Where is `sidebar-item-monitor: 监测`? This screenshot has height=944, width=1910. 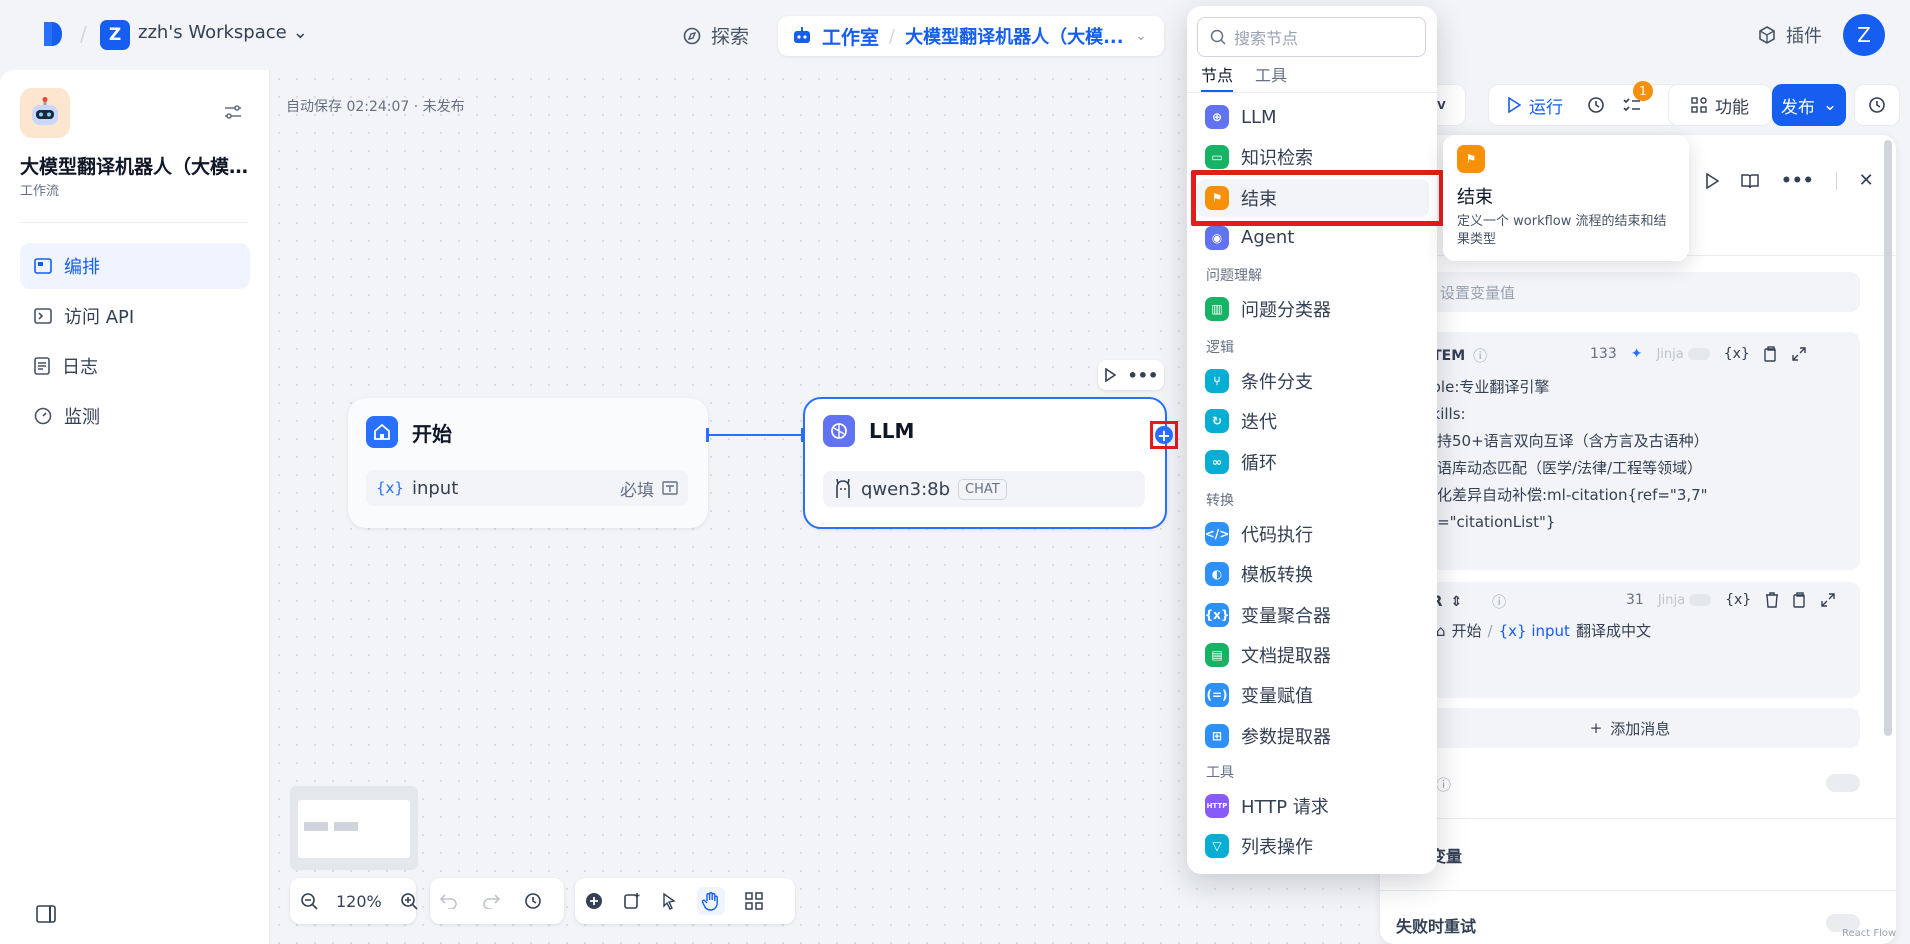 sidebar-item-monitor: 监测 is located at coordinates (135, 416).